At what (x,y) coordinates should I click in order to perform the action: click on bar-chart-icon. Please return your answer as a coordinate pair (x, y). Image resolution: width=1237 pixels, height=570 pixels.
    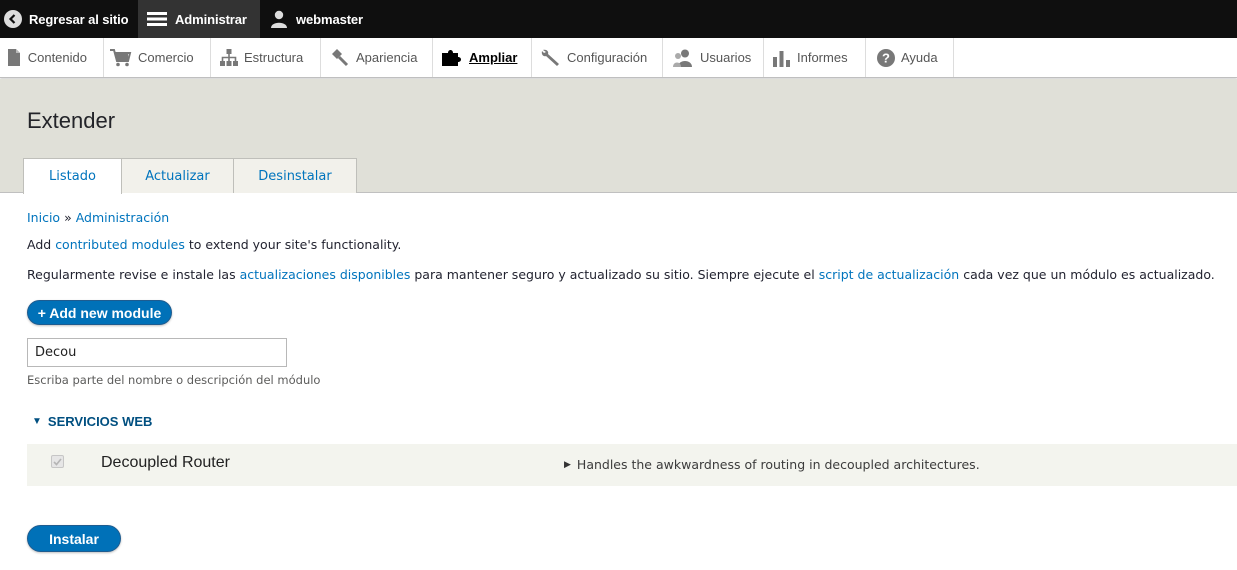
    Looking at the image, I should click on (782, 58).